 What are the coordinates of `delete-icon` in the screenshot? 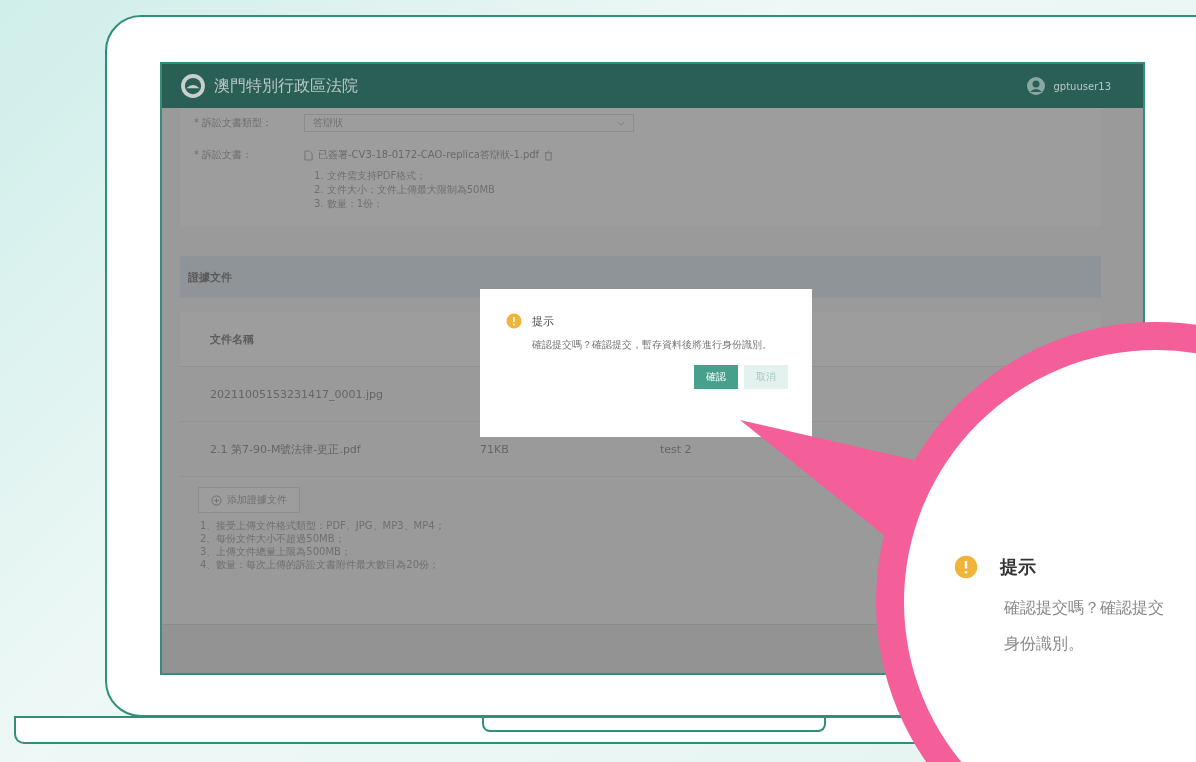 It's located at (549, 155).